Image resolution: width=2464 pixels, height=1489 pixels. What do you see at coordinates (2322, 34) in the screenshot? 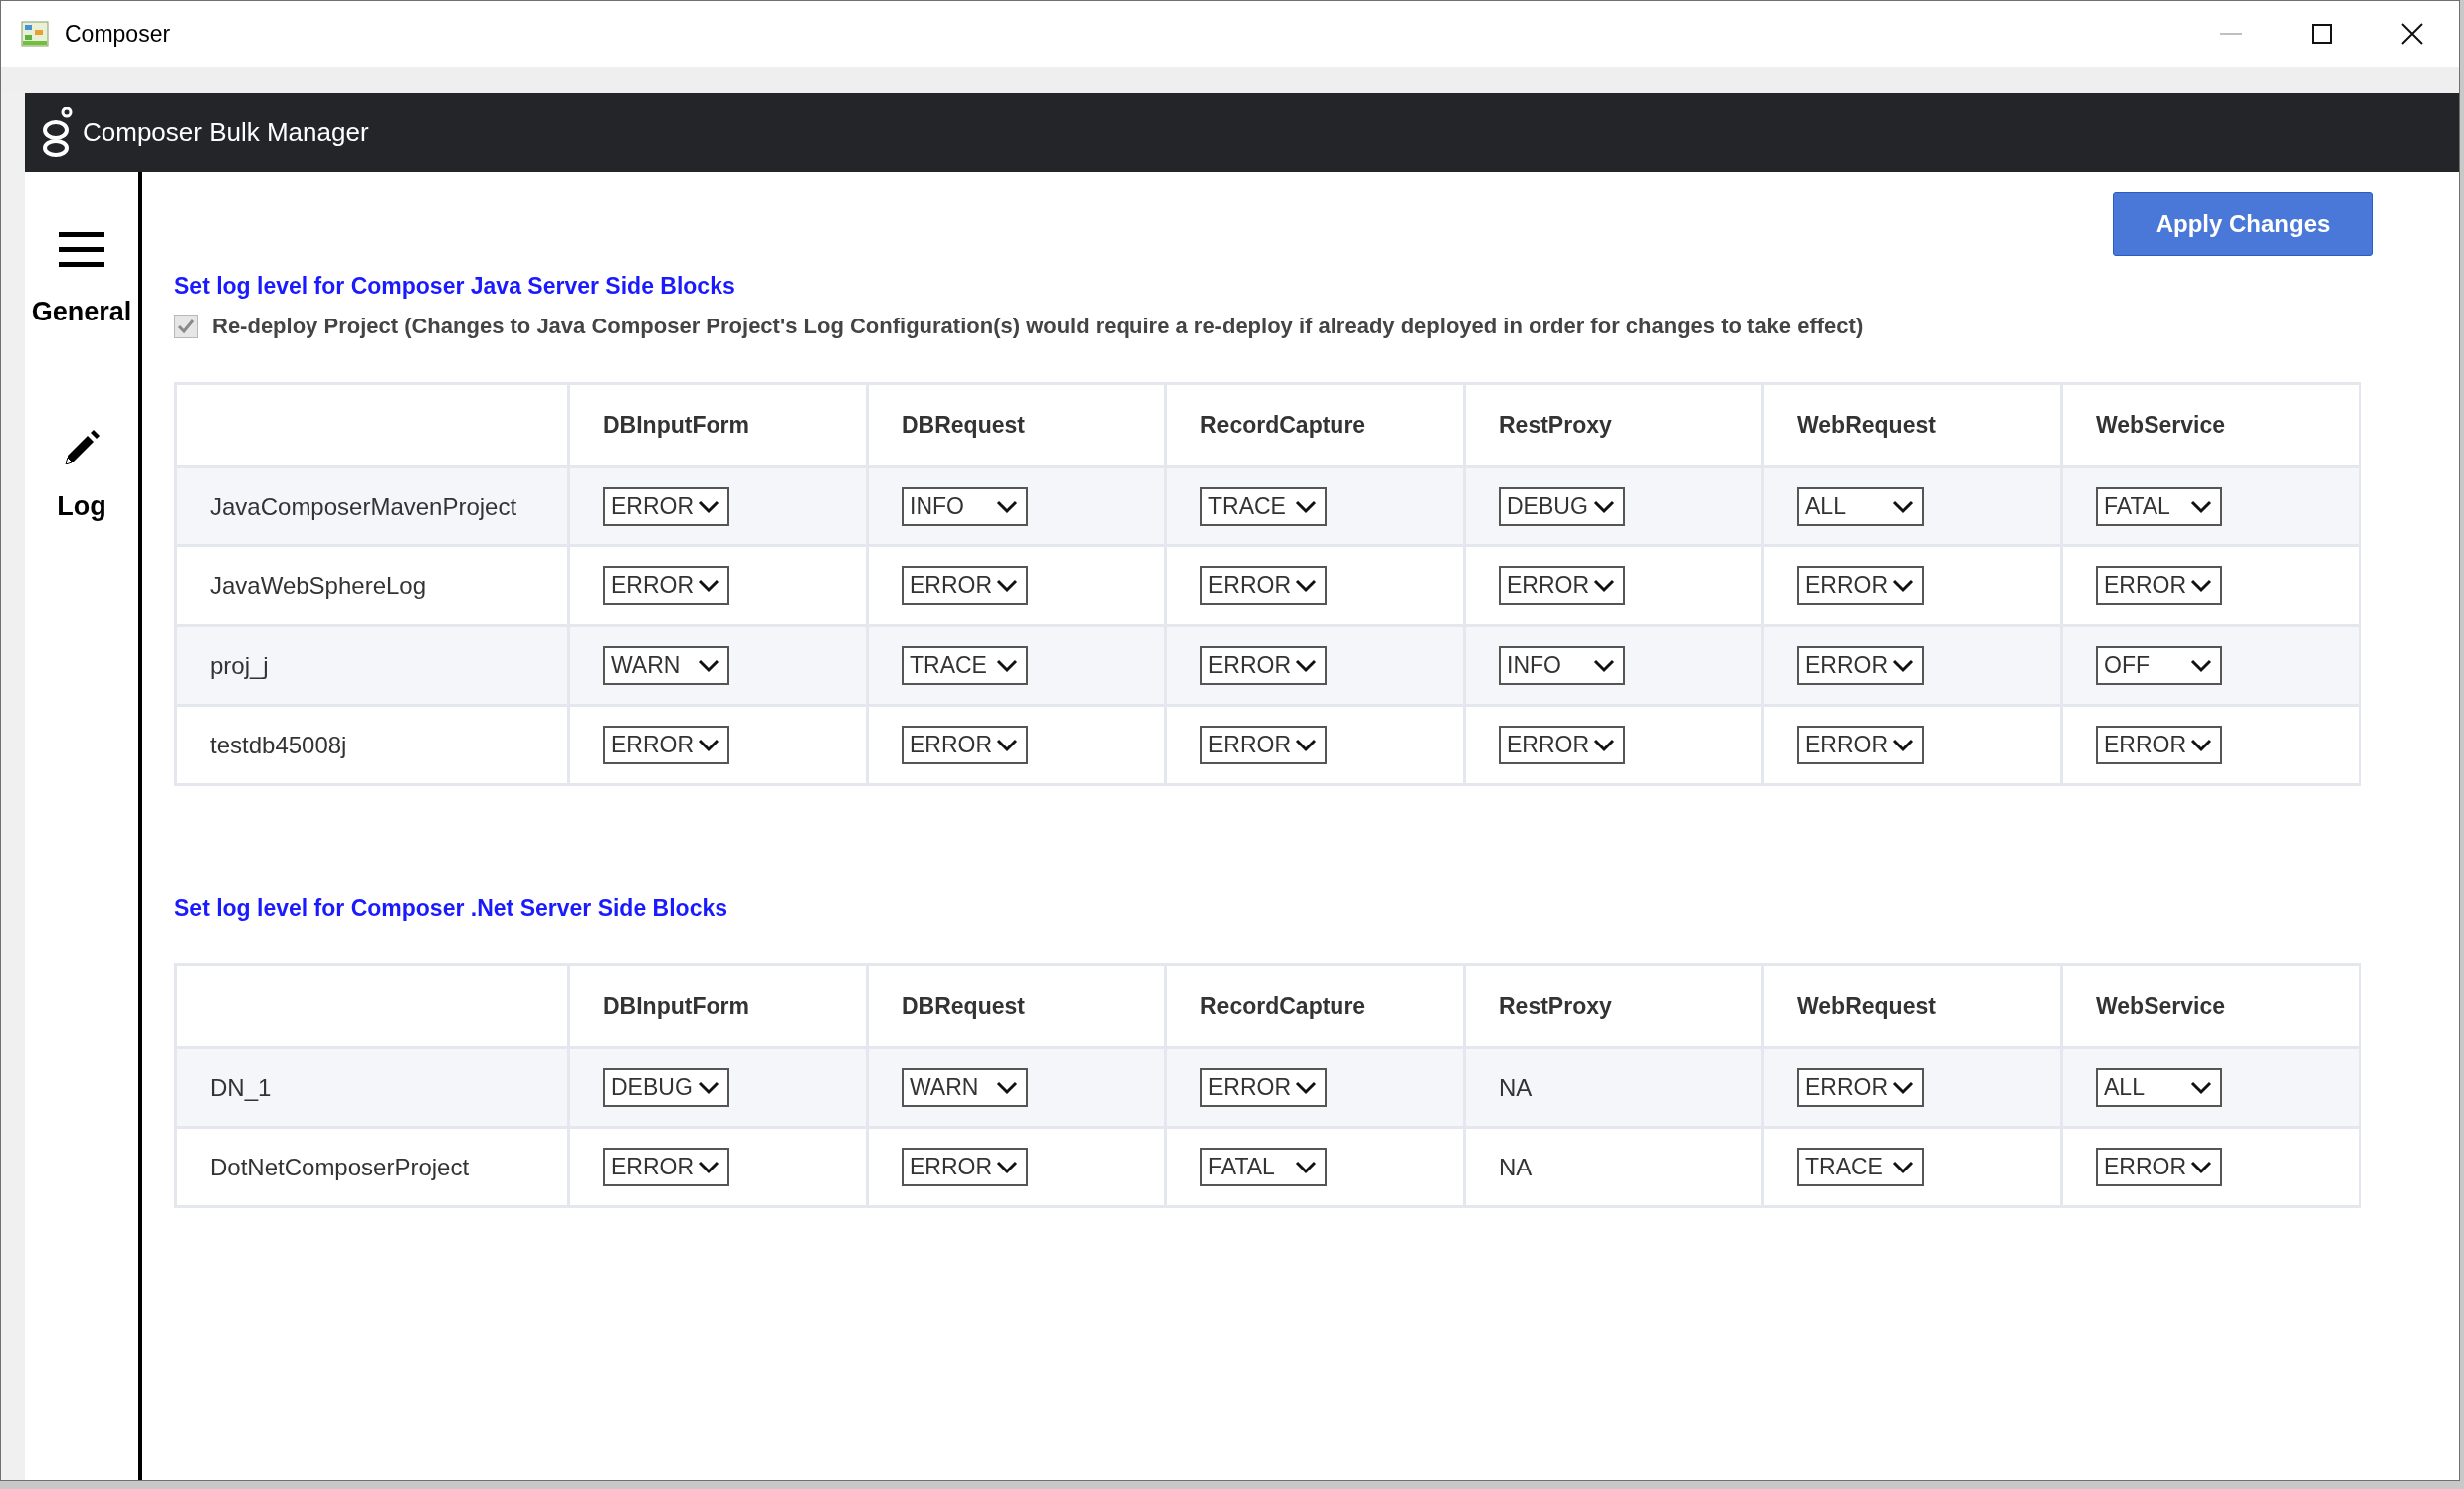
I see `maximize-icon` at bounding box center [2322, 34].